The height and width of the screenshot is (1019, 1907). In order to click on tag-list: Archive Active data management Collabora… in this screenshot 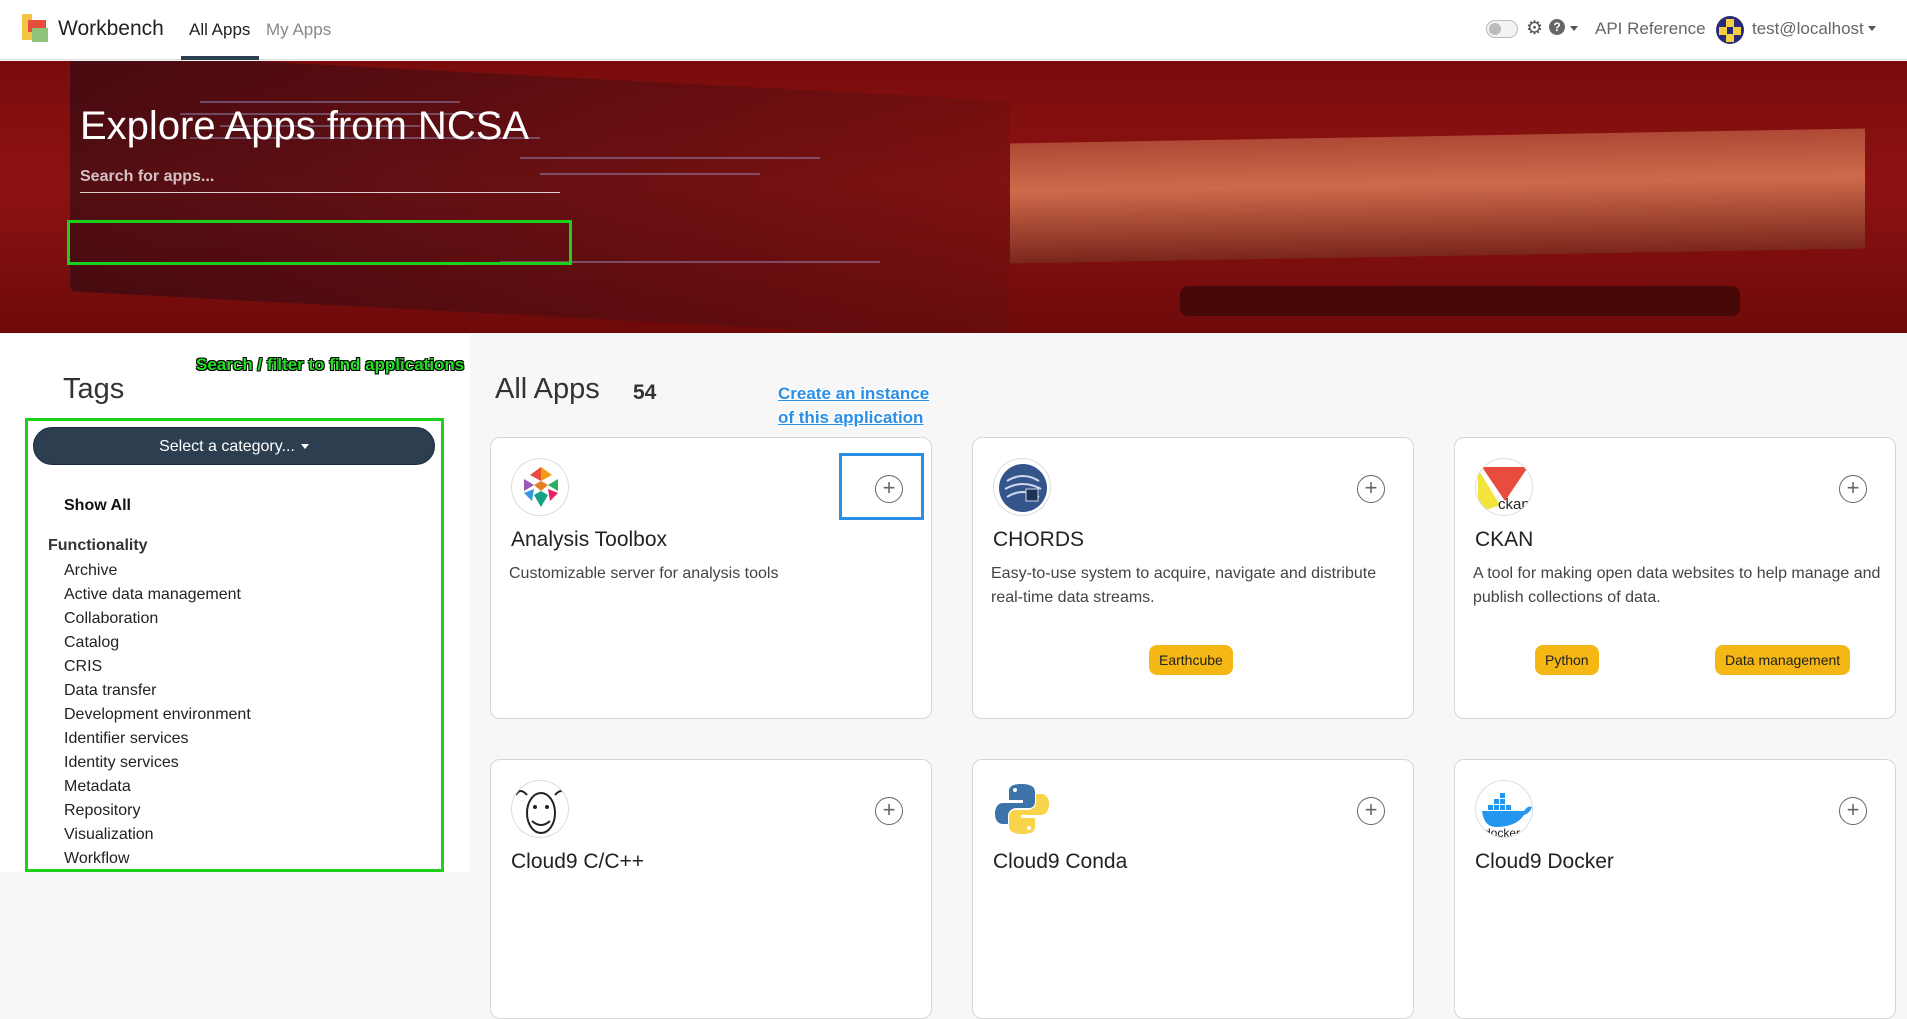, I will do `click(157, 716)`.